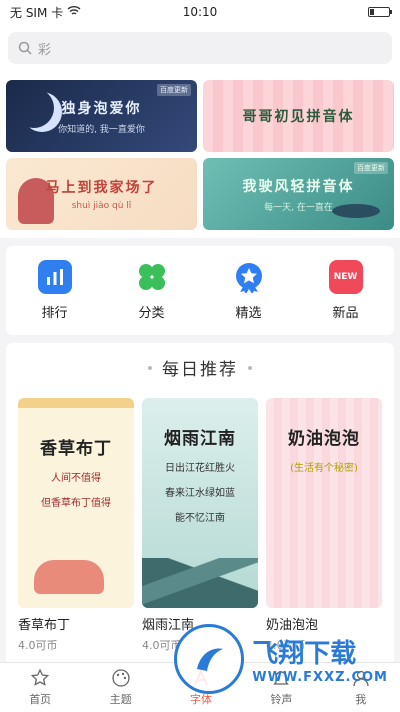 The width and height of the screenshot is (400, 712). What do you see at coordinates (200, 468) in the screenshot?
I see `preview-line: 日出江花红胜火` at bounding box center [200, 468].